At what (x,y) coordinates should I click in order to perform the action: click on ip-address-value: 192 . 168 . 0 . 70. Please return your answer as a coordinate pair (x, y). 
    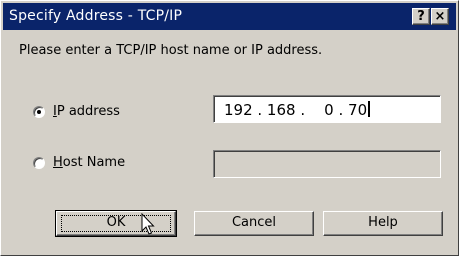
    Looking at the image, I should click on (297, 110).